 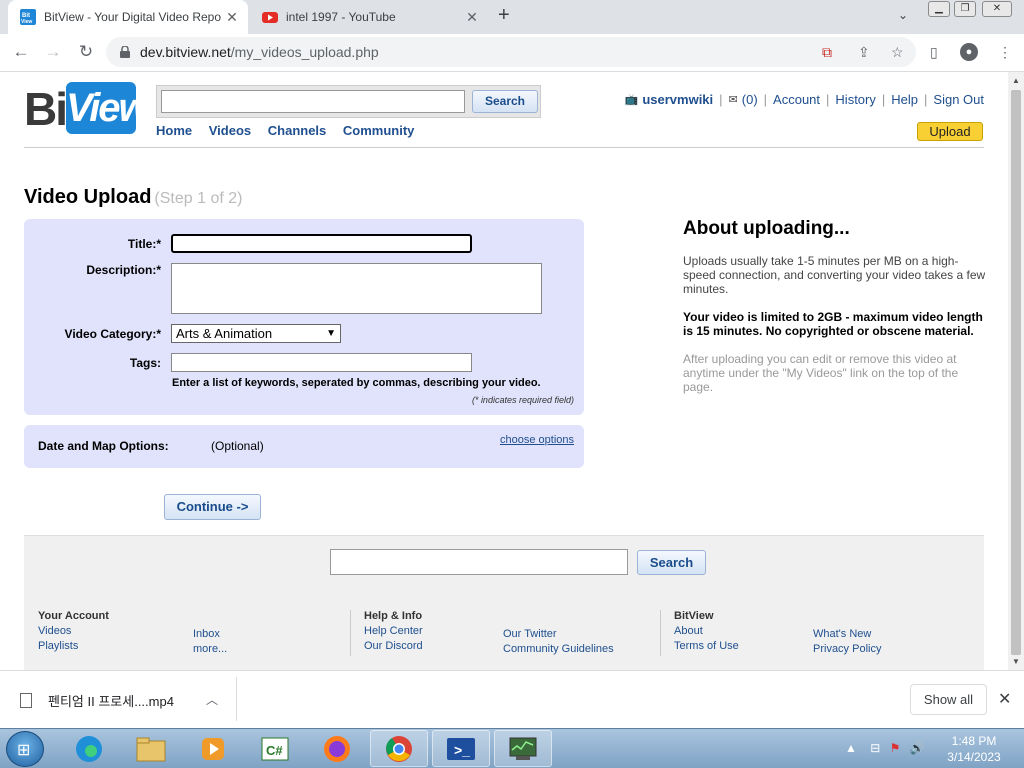 I want to click on tray-expand-icon: ▲, so click(x=851, y=748).